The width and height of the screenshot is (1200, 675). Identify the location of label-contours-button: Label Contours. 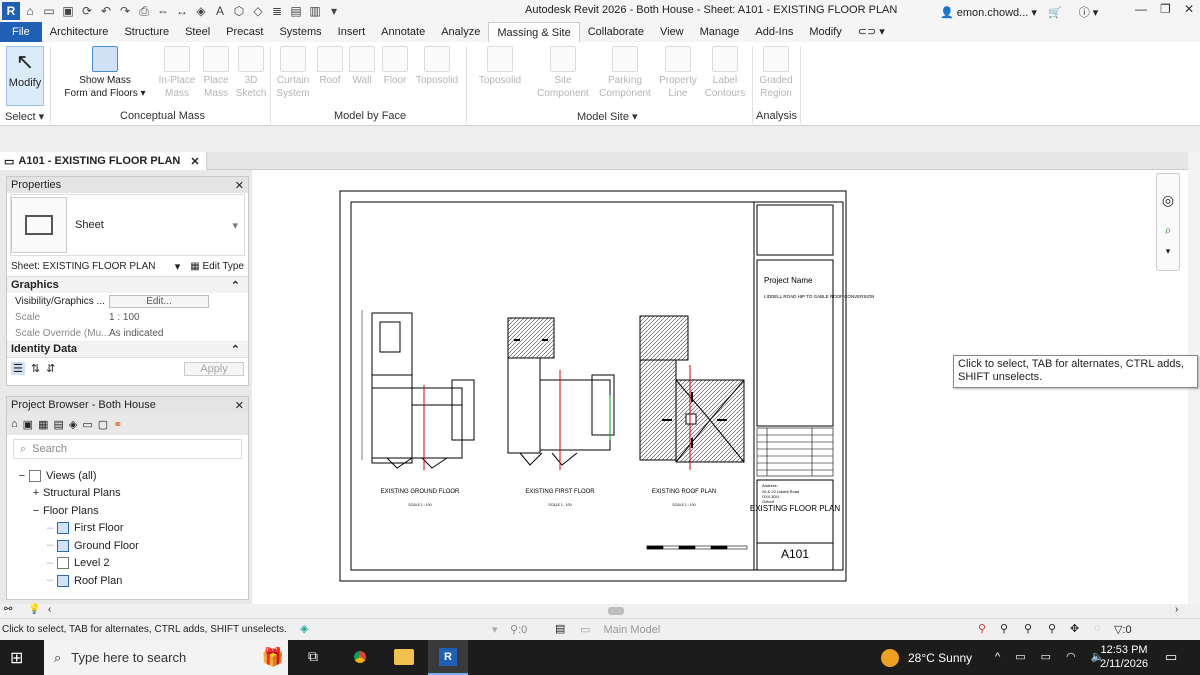
(725, 73).